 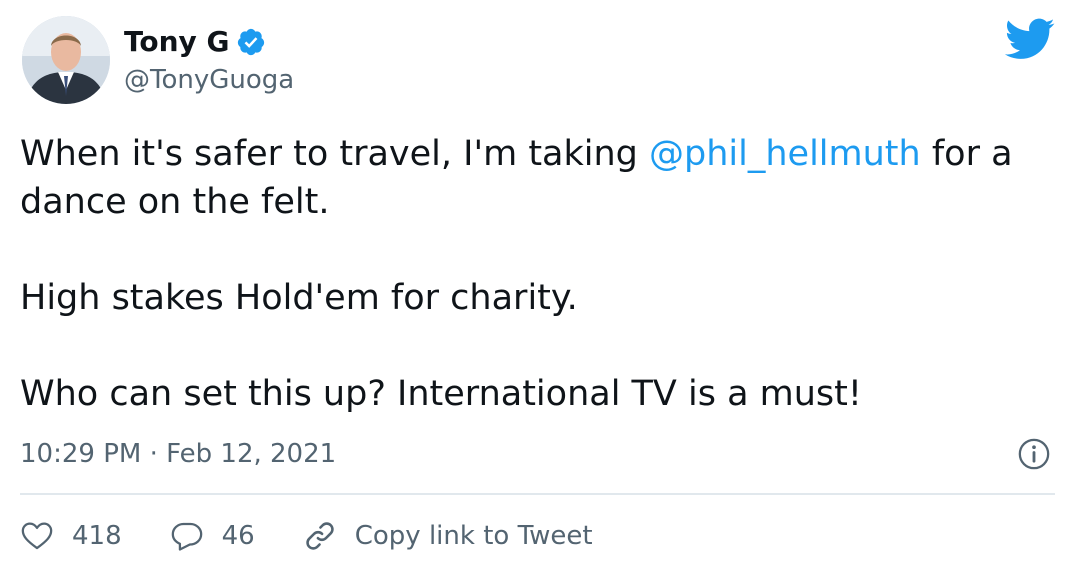 What do you see at coordinates (178, 454) in the screenshot?
I see `tweet-timestamp: 10:29 PM · Feb 12, 2021` at bounding box center [178, 454].